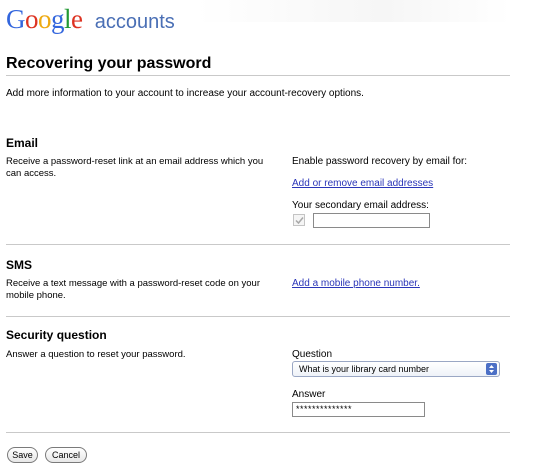  I want to click on logo-letter: g, so click(58, 19).